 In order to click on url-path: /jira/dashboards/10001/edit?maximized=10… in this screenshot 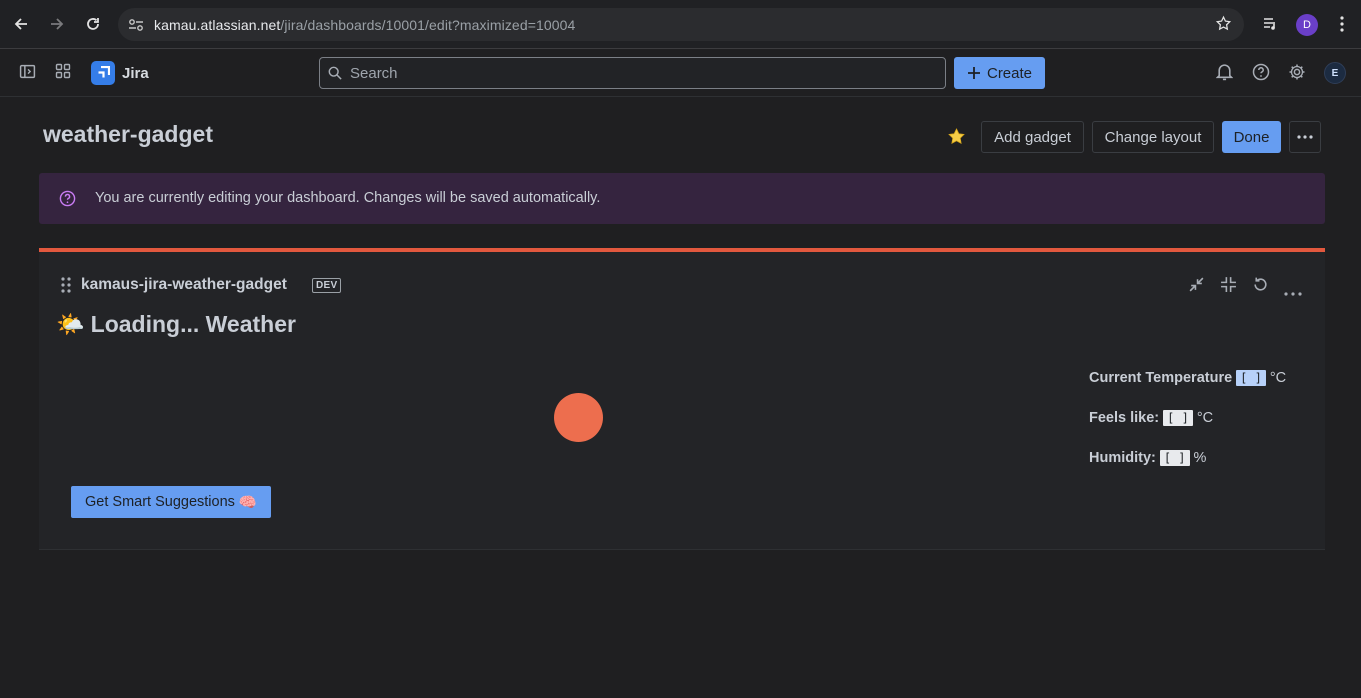, I will do `click(428, 24)`.